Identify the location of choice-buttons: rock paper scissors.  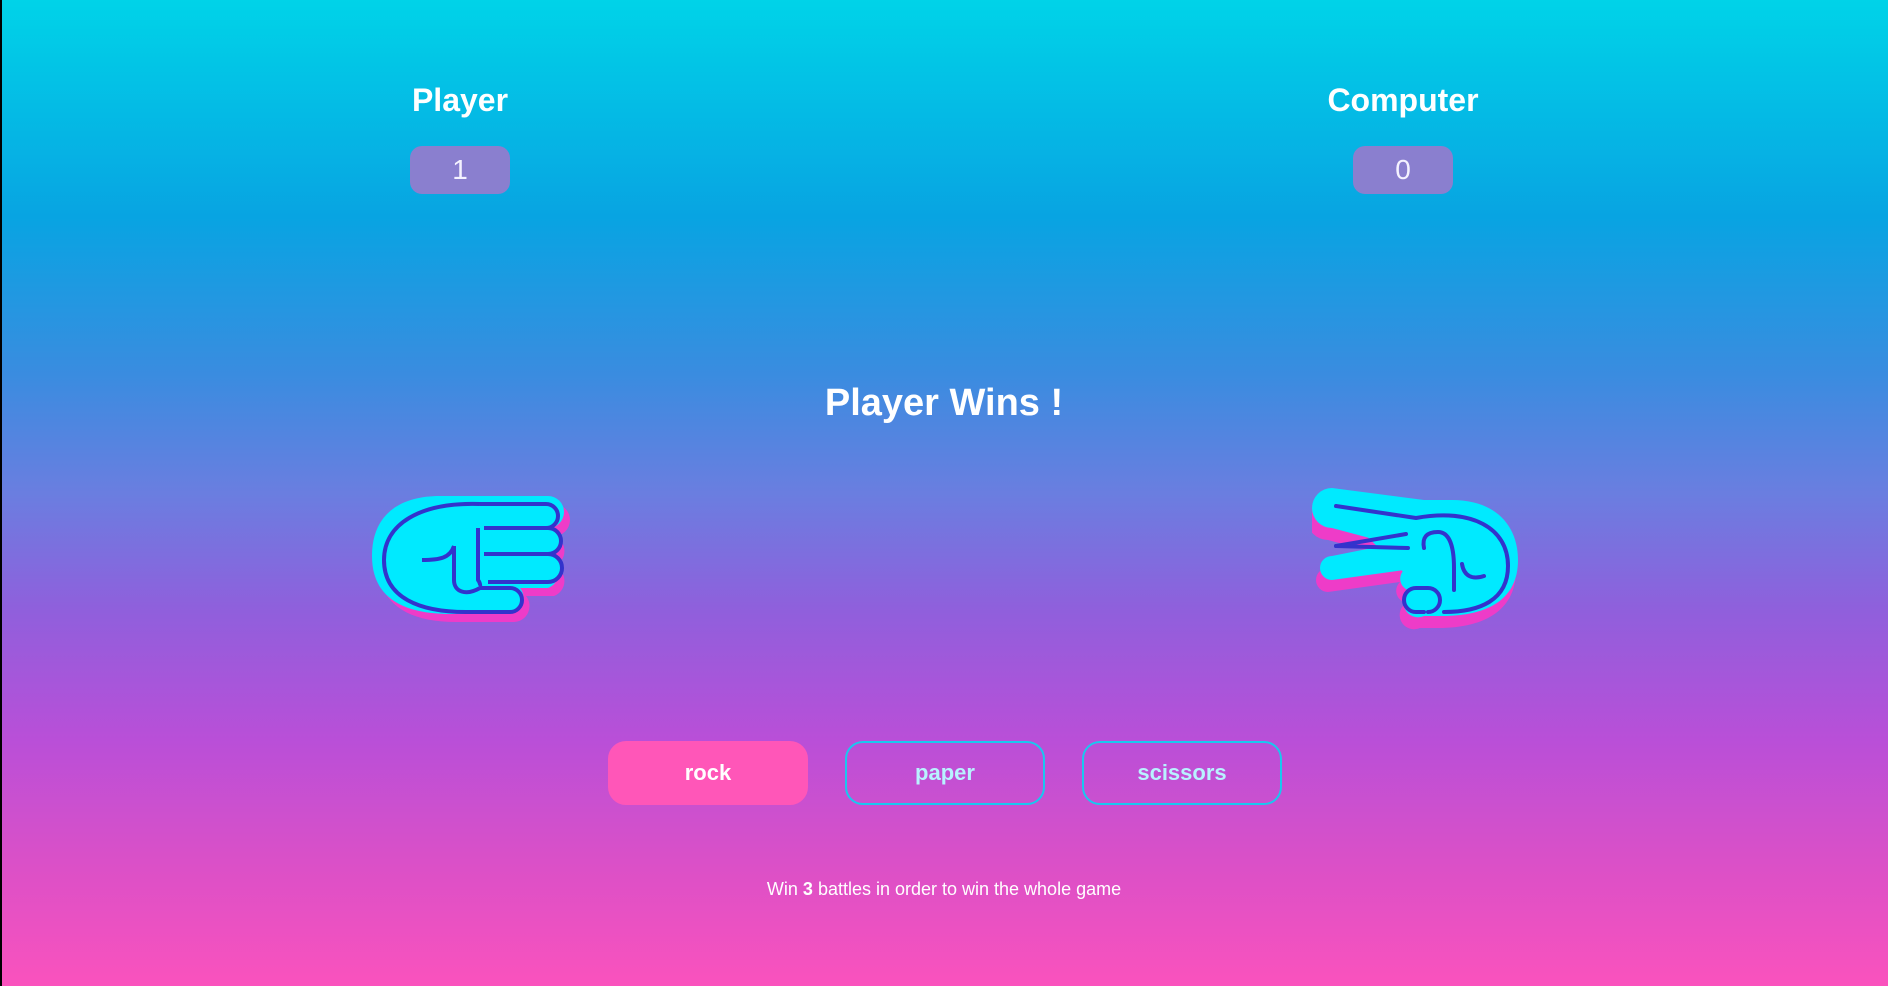
(945, 774).